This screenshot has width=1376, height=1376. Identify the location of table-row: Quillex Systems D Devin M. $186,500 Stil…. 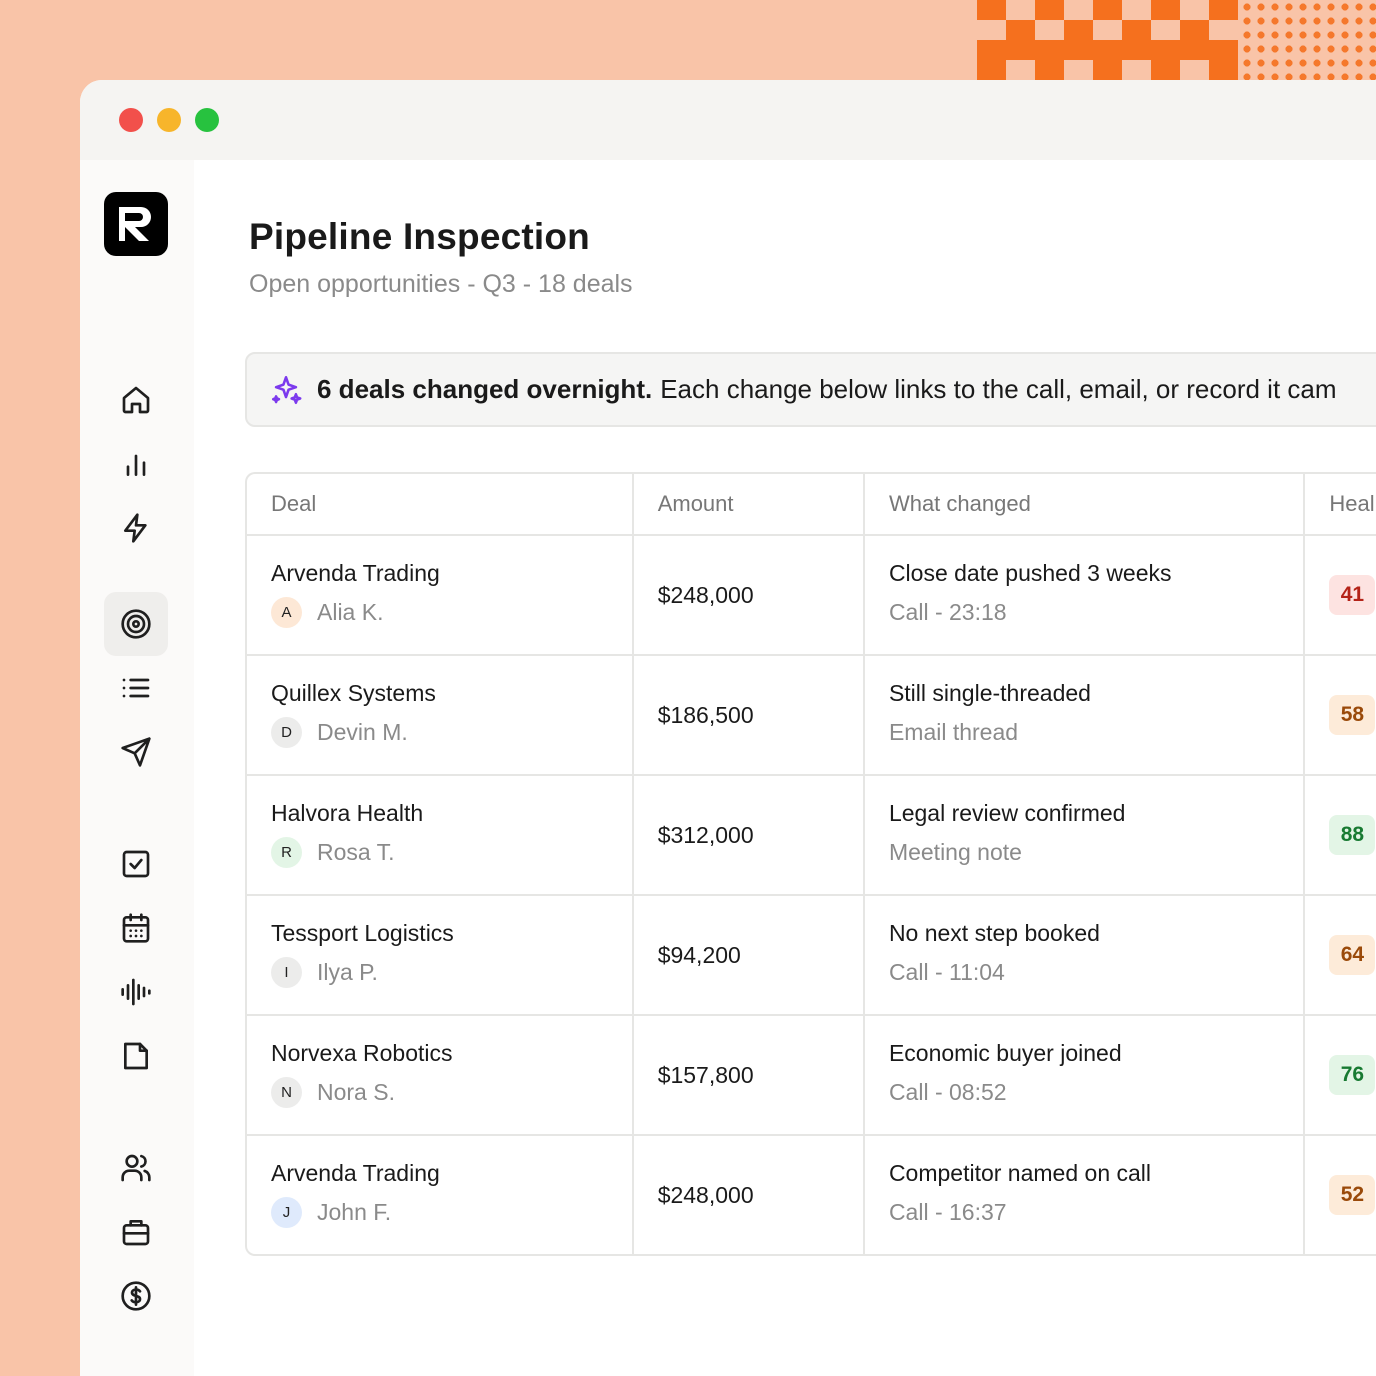
(811, 716).